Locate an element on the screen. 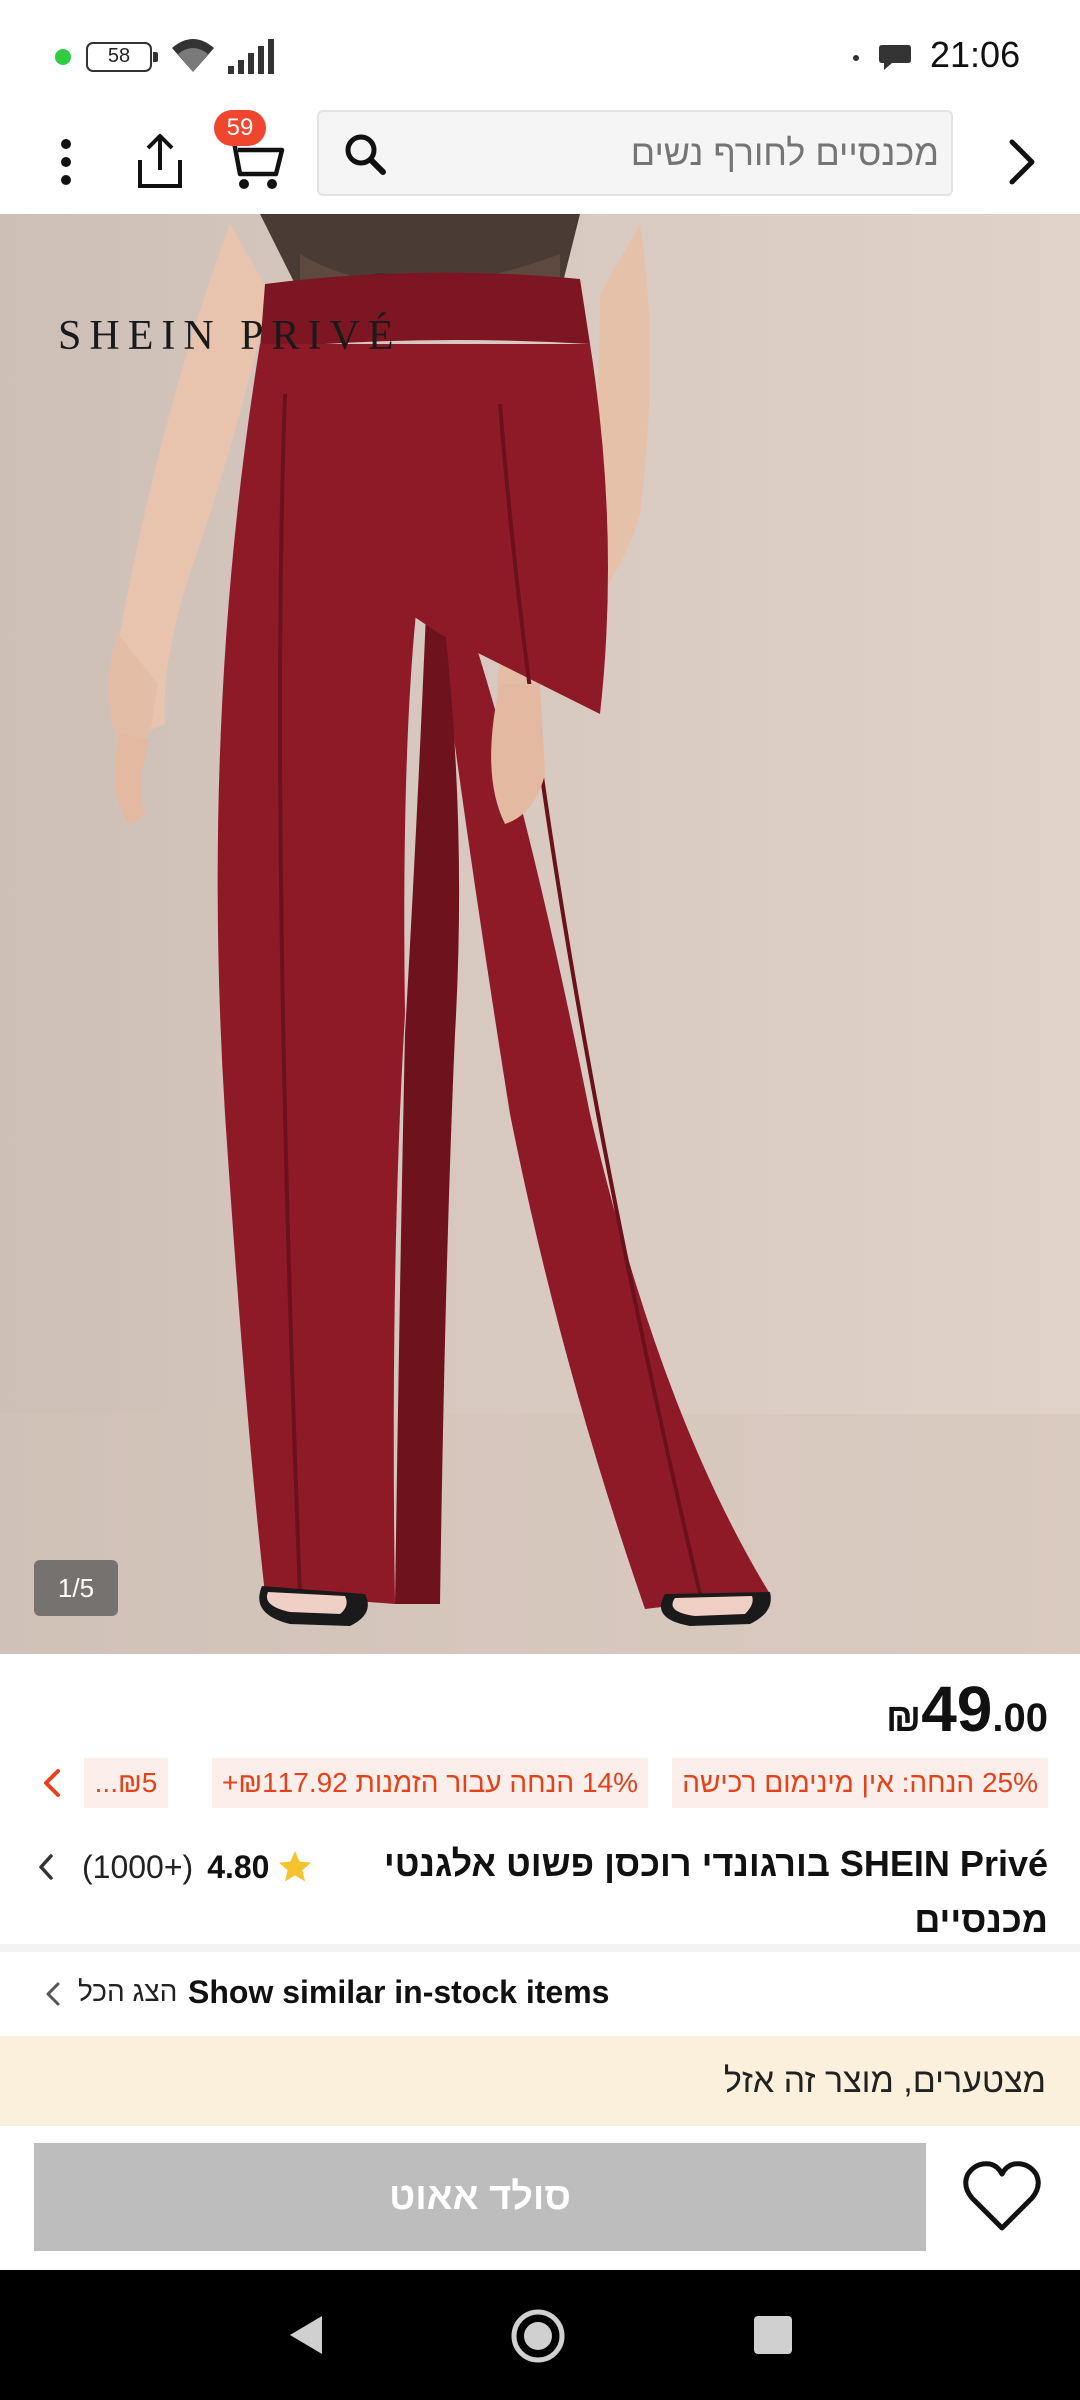 The width and height of the screenshot is (1080, 2400). soldout-message: מצטערים, מוצר זה אזל is located at coordinates (884, 2081).